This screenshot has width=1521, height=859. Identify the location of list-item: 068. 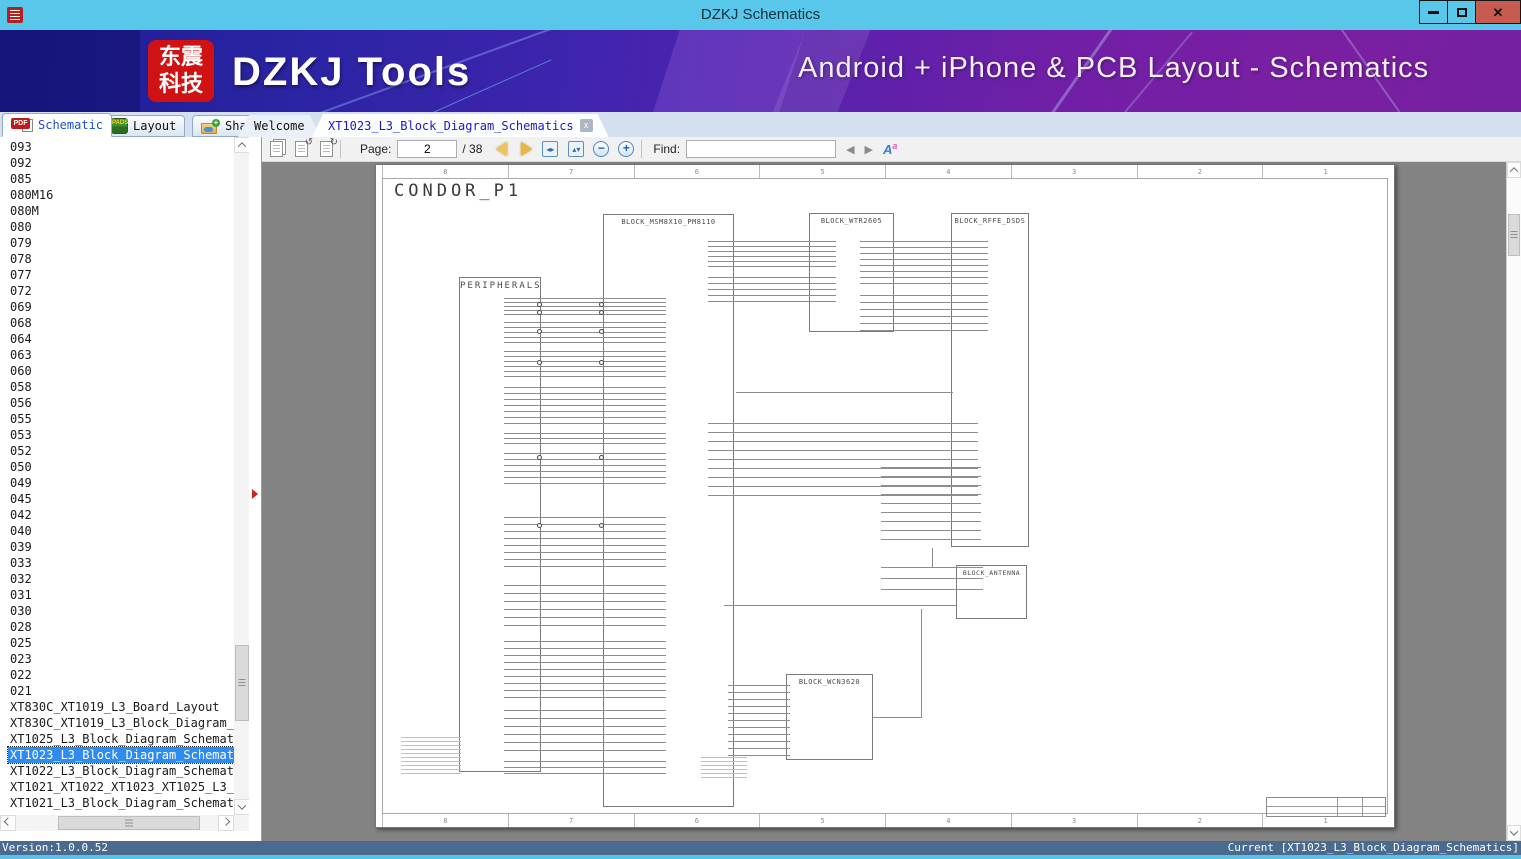
(117, 323).